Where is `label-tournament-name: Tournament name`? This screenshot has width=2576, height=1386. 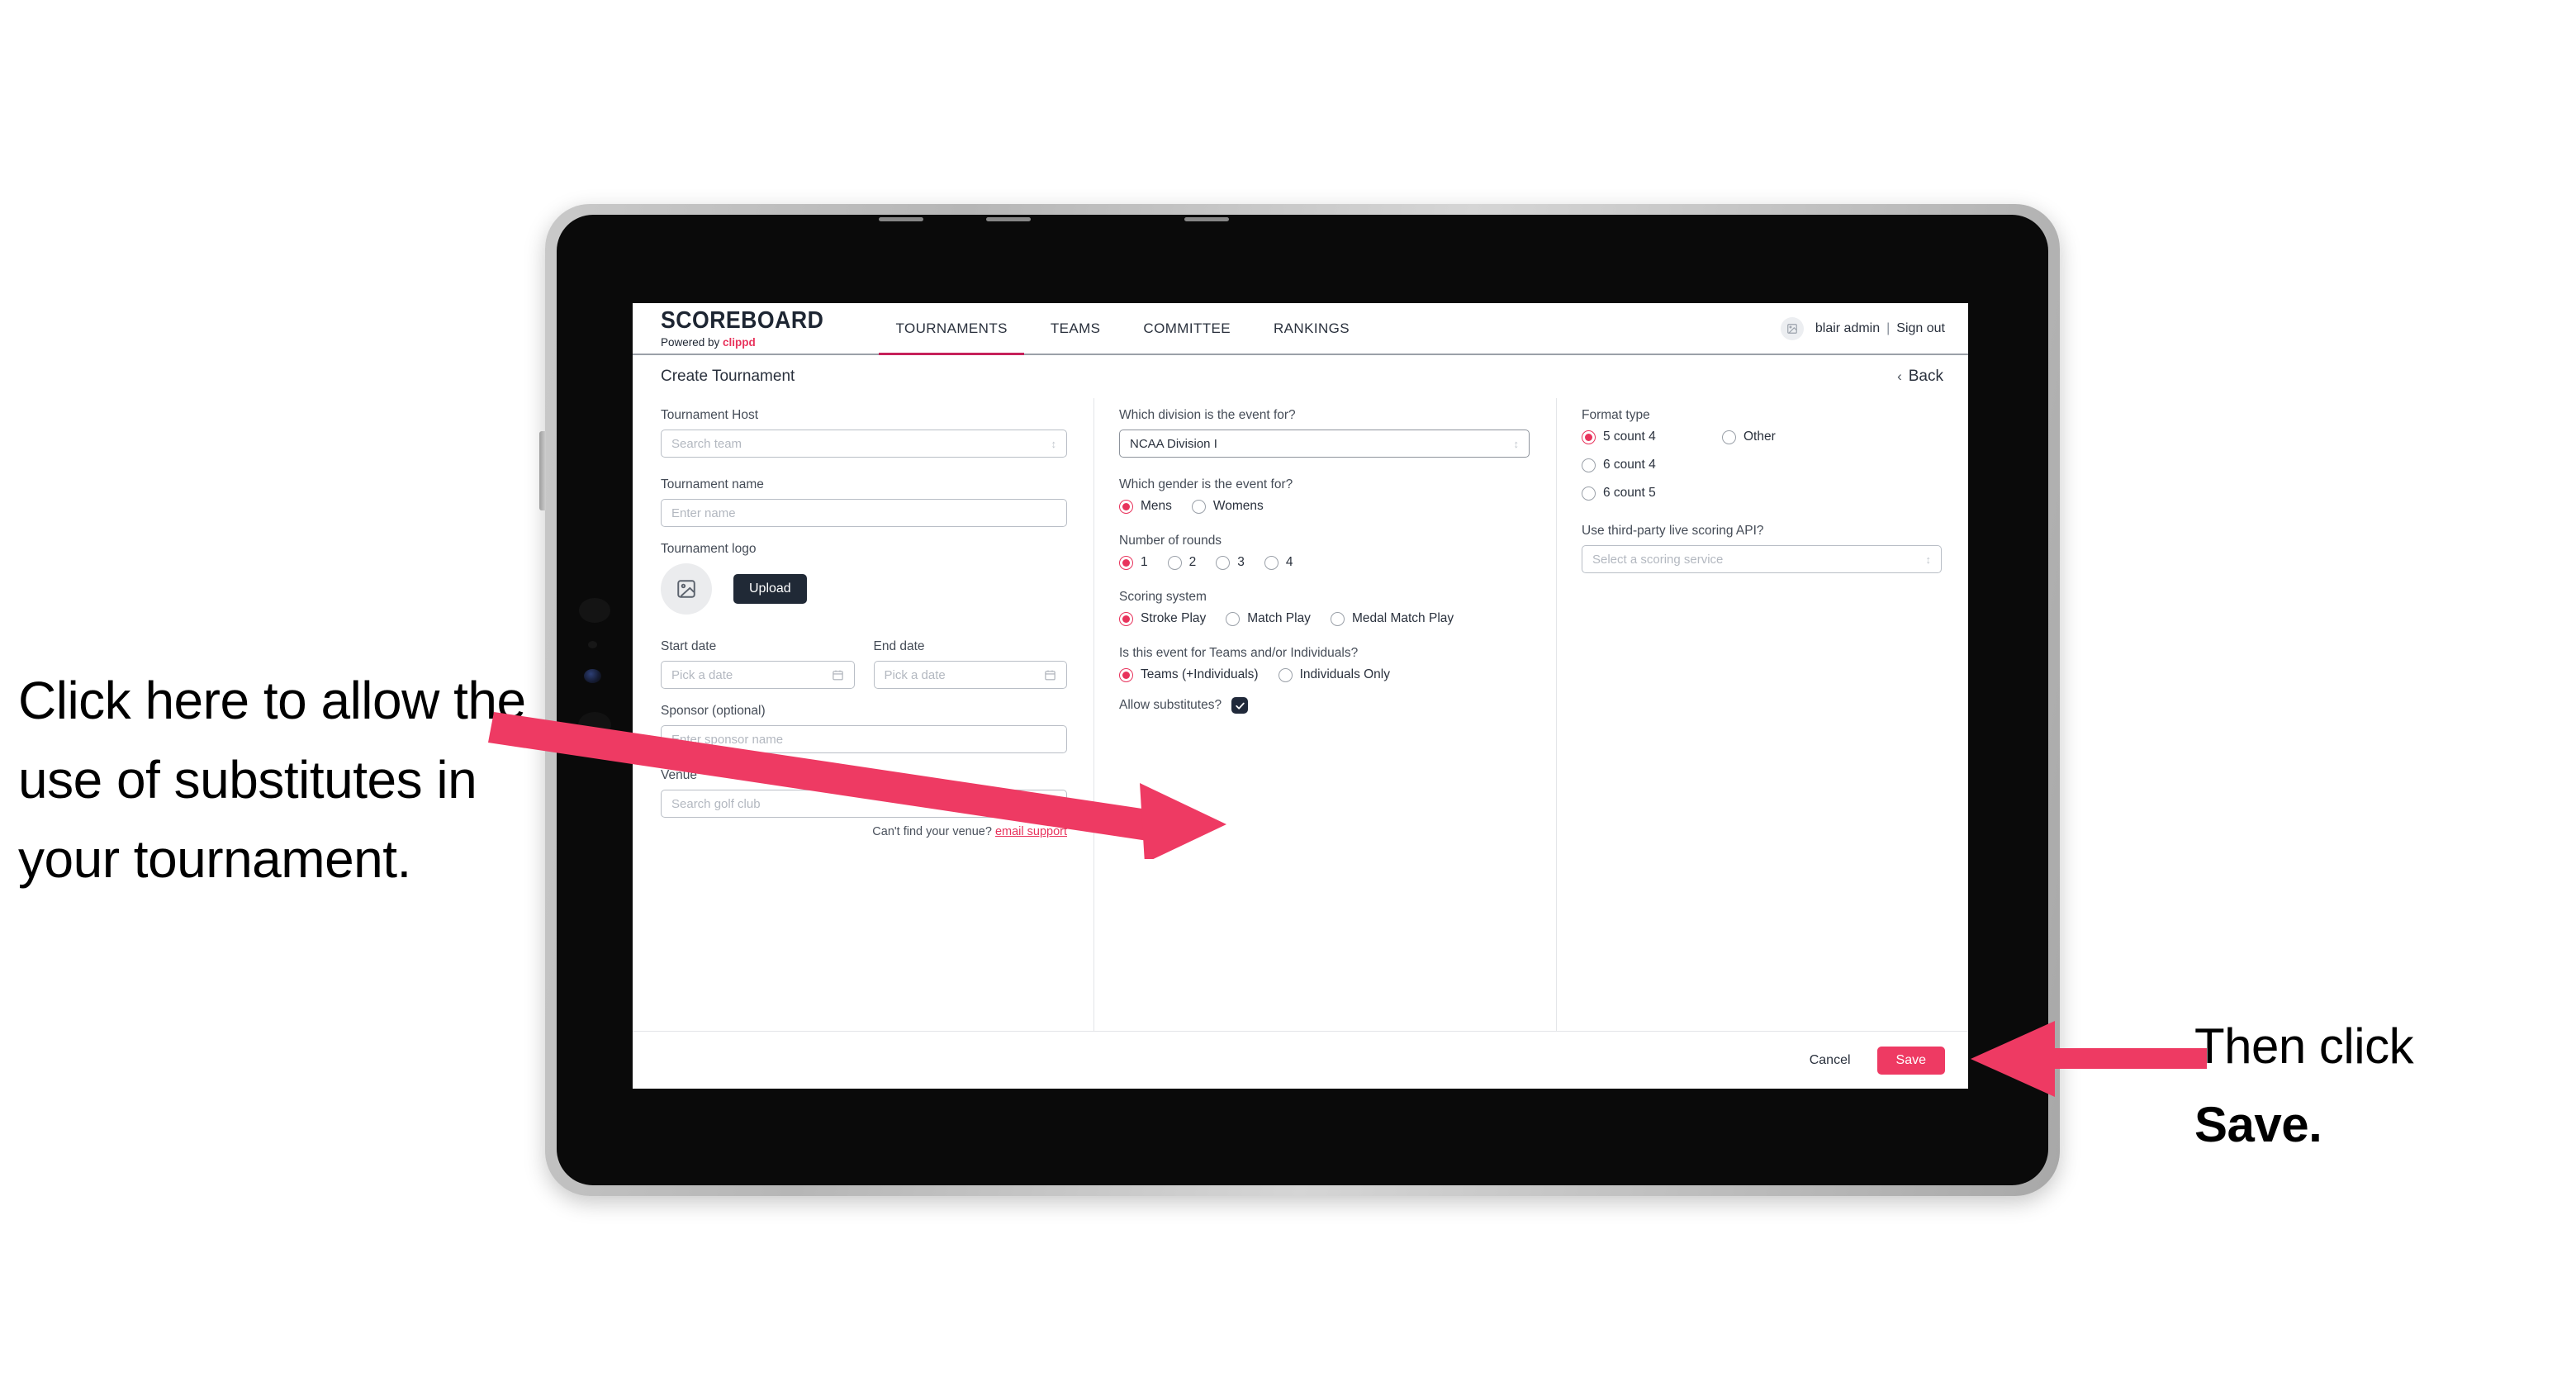 label-tournament-name: Tournament name is located at coordinates (712, 484).